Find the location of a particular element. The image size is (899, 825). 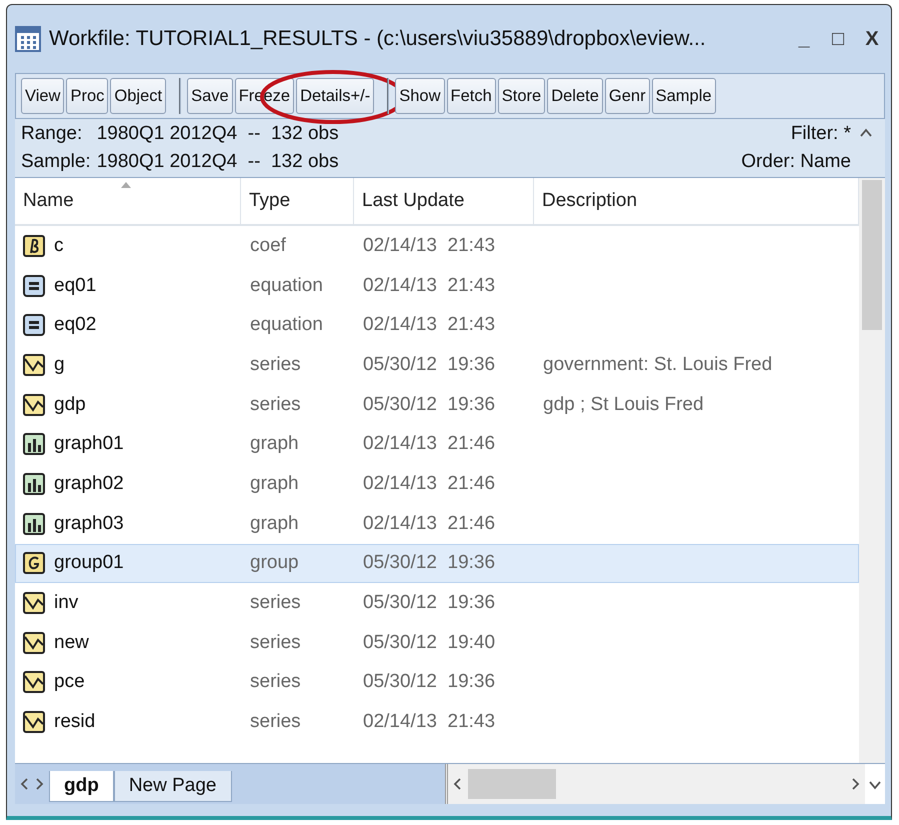

object-description: government: St. Louis Fred is located at coordinates (658, 365).